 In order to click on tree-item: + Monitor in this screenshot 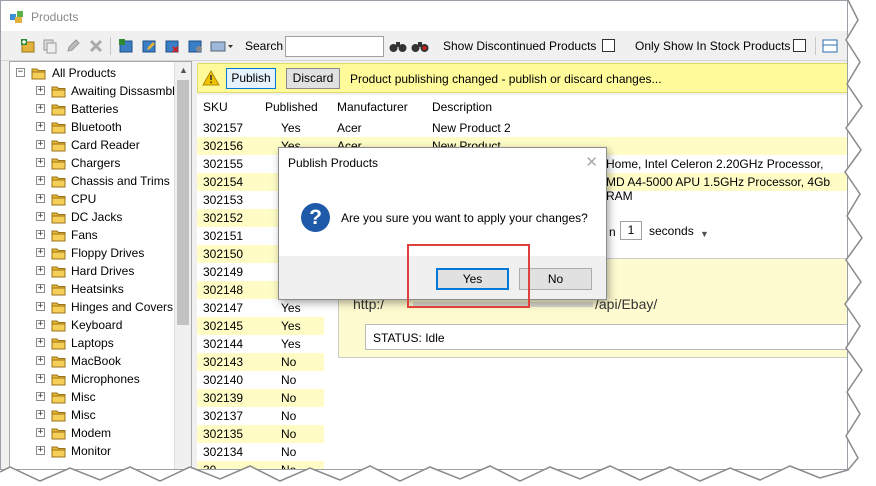, I will do `click(92, 451)`.